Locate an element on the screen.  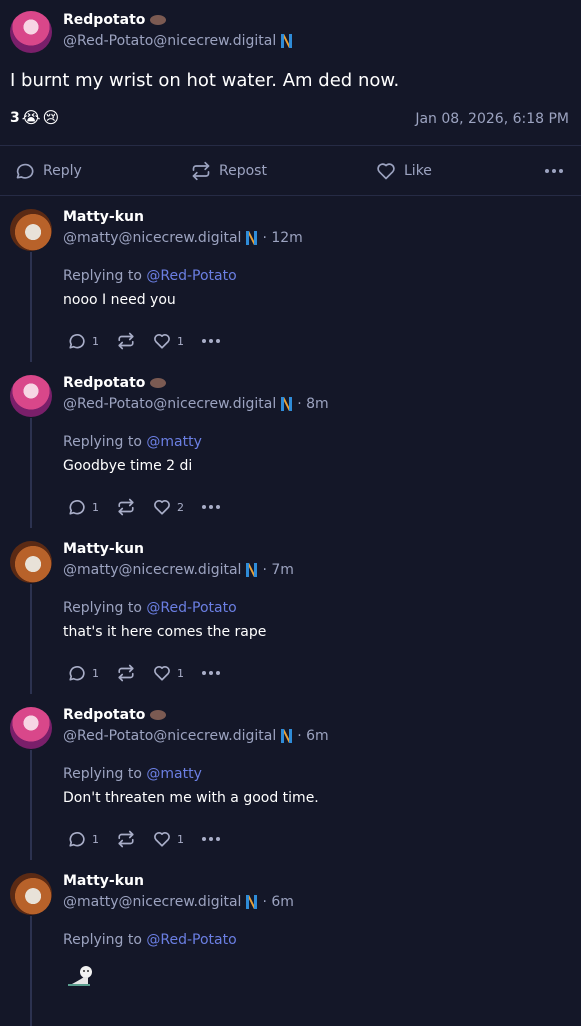
reply-action-bar: 1 1 is located at coordinates (144, 673).